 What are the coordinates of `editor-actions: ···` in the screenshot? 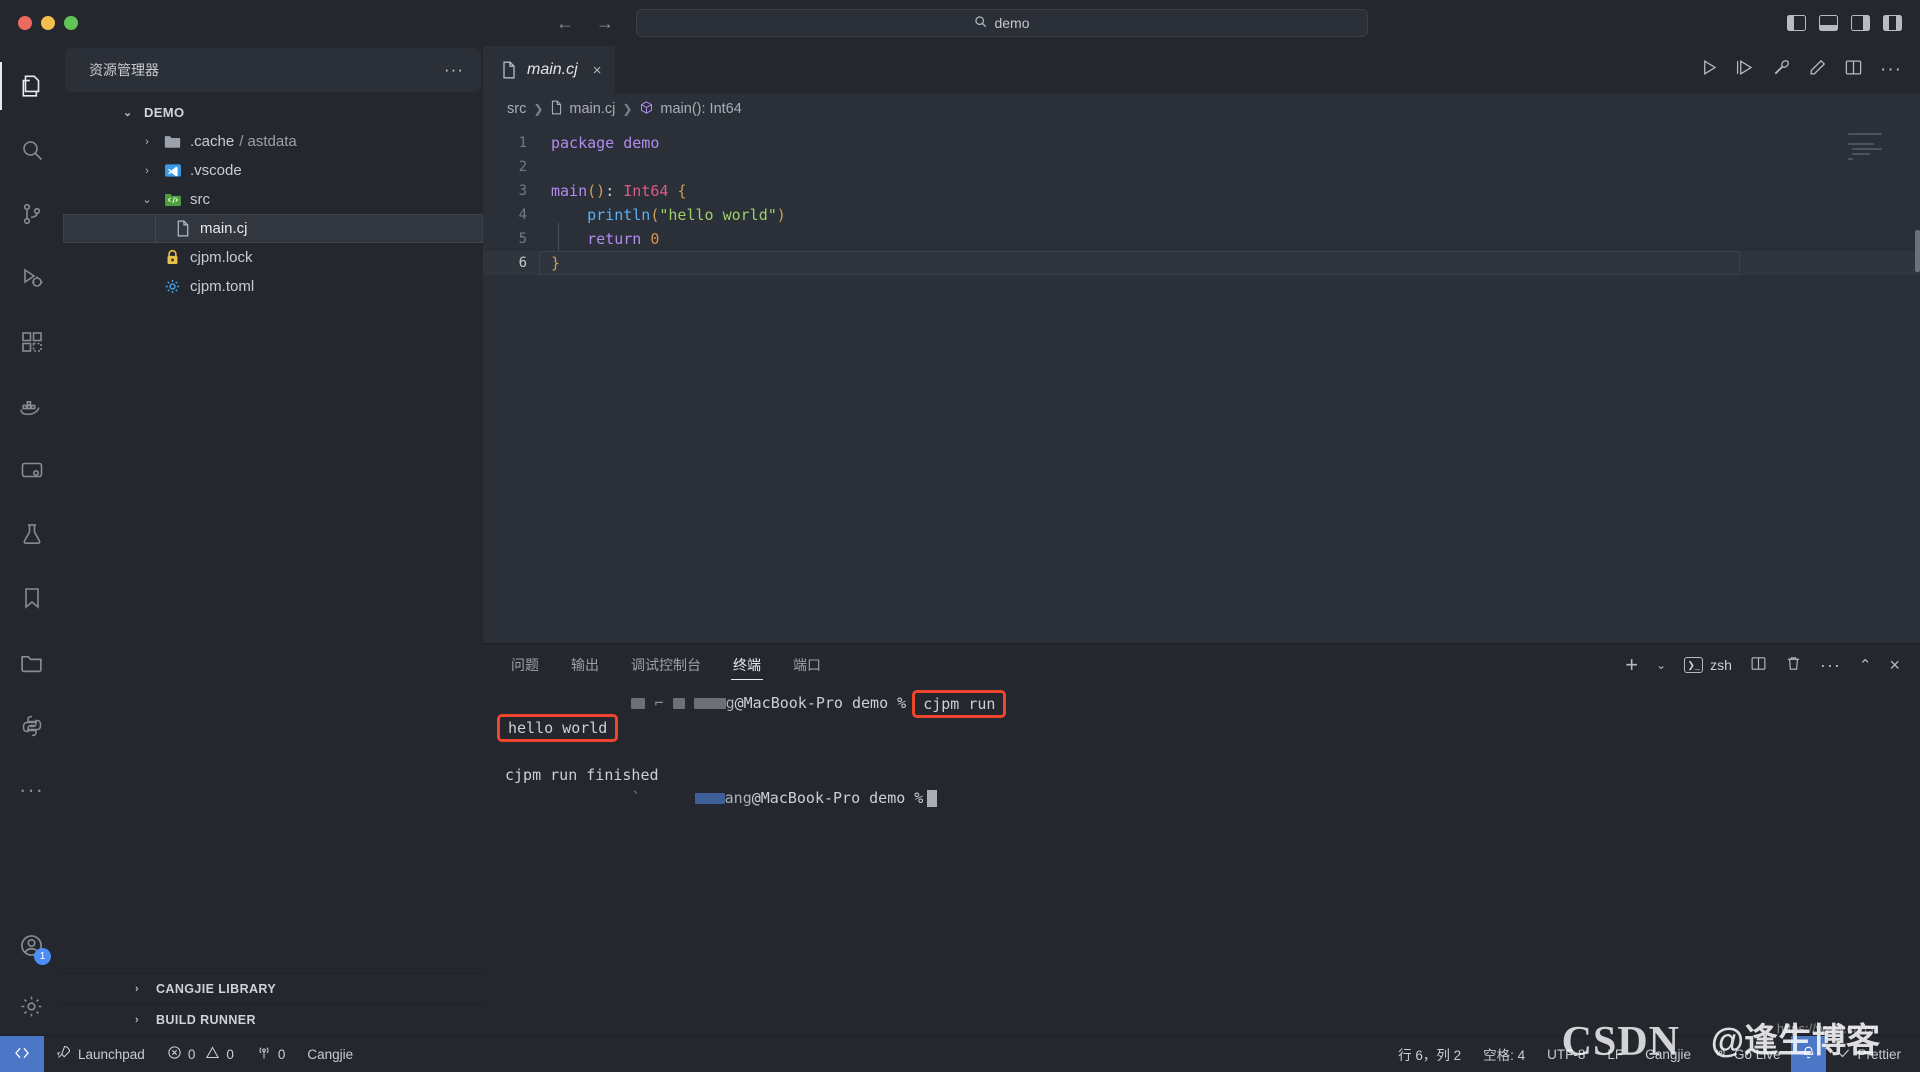 It's located at (1810, 69).